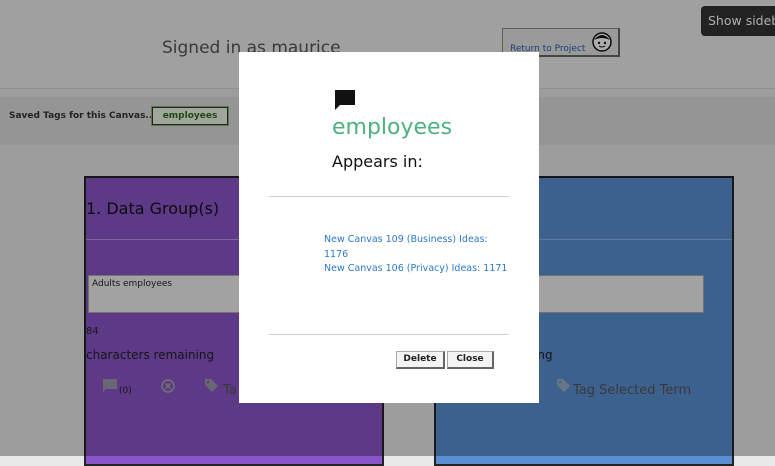 This screenshot has width=775, height=466. I want to click on canvas-link: New Canvas 106 (Privacy) Ideas: 1171, so click(419, 269).